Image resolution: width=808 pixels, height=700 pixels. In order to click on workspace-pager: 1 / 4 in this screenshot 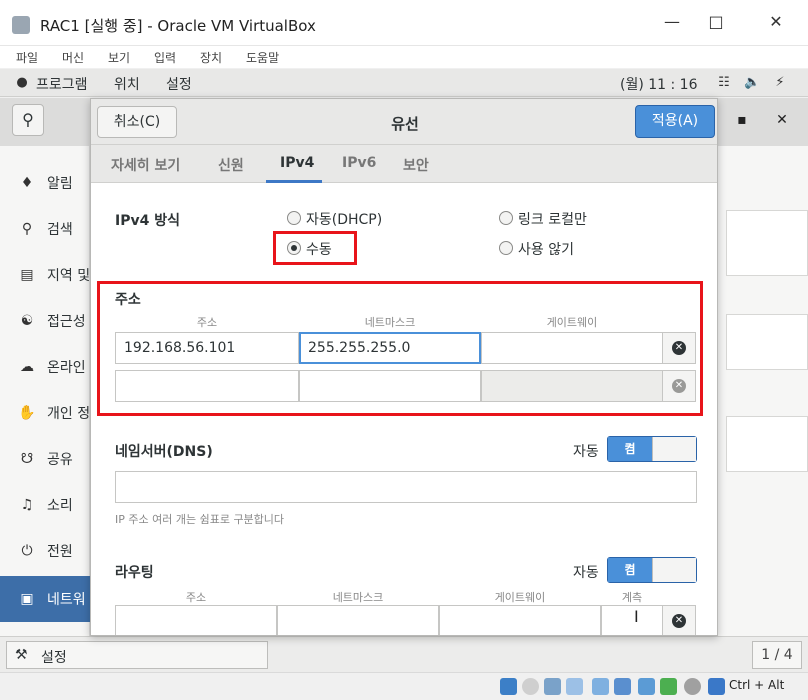, I will do `click(777, 655)`.